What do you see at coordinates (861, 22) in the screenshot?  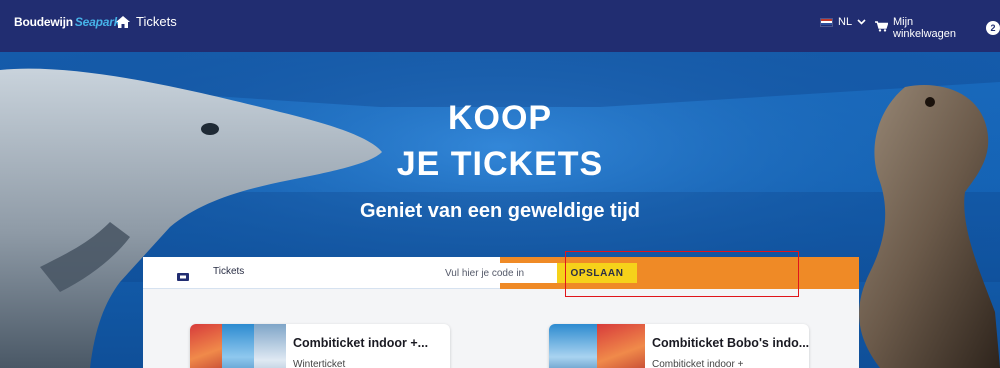 I see `chevron-down-icon` at bounding box center [861, 22].